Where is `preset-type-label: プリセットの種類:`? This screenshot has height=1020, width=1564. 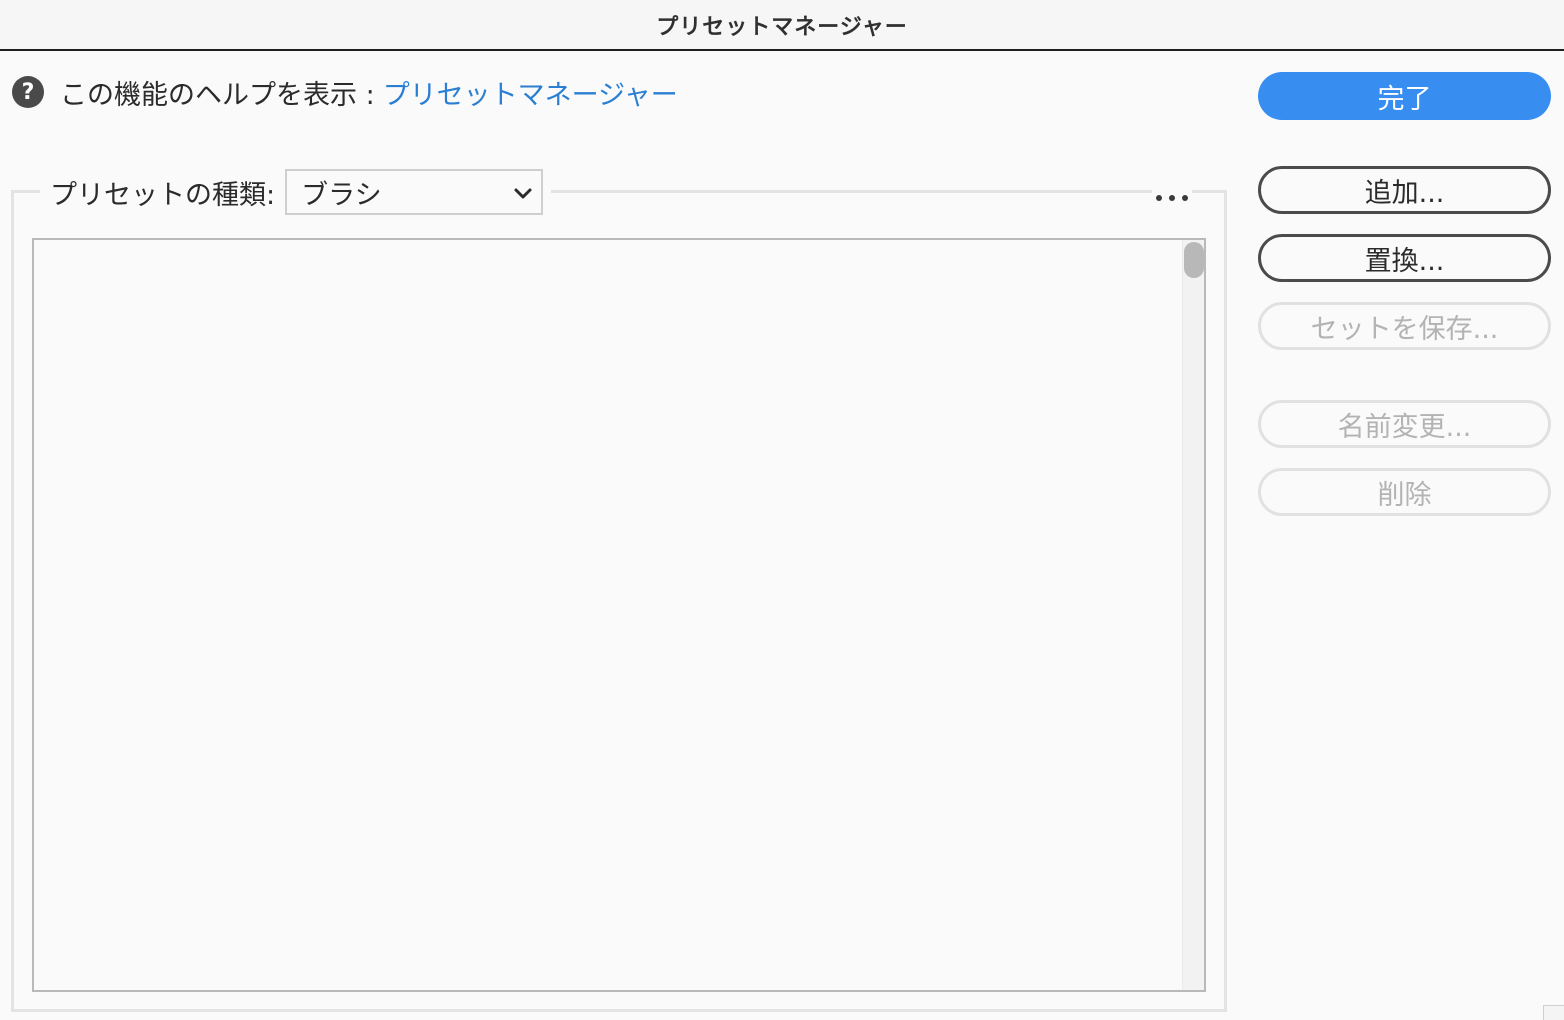 preset-type-label: プリセットの種類: is located at coordinates (163, 195).